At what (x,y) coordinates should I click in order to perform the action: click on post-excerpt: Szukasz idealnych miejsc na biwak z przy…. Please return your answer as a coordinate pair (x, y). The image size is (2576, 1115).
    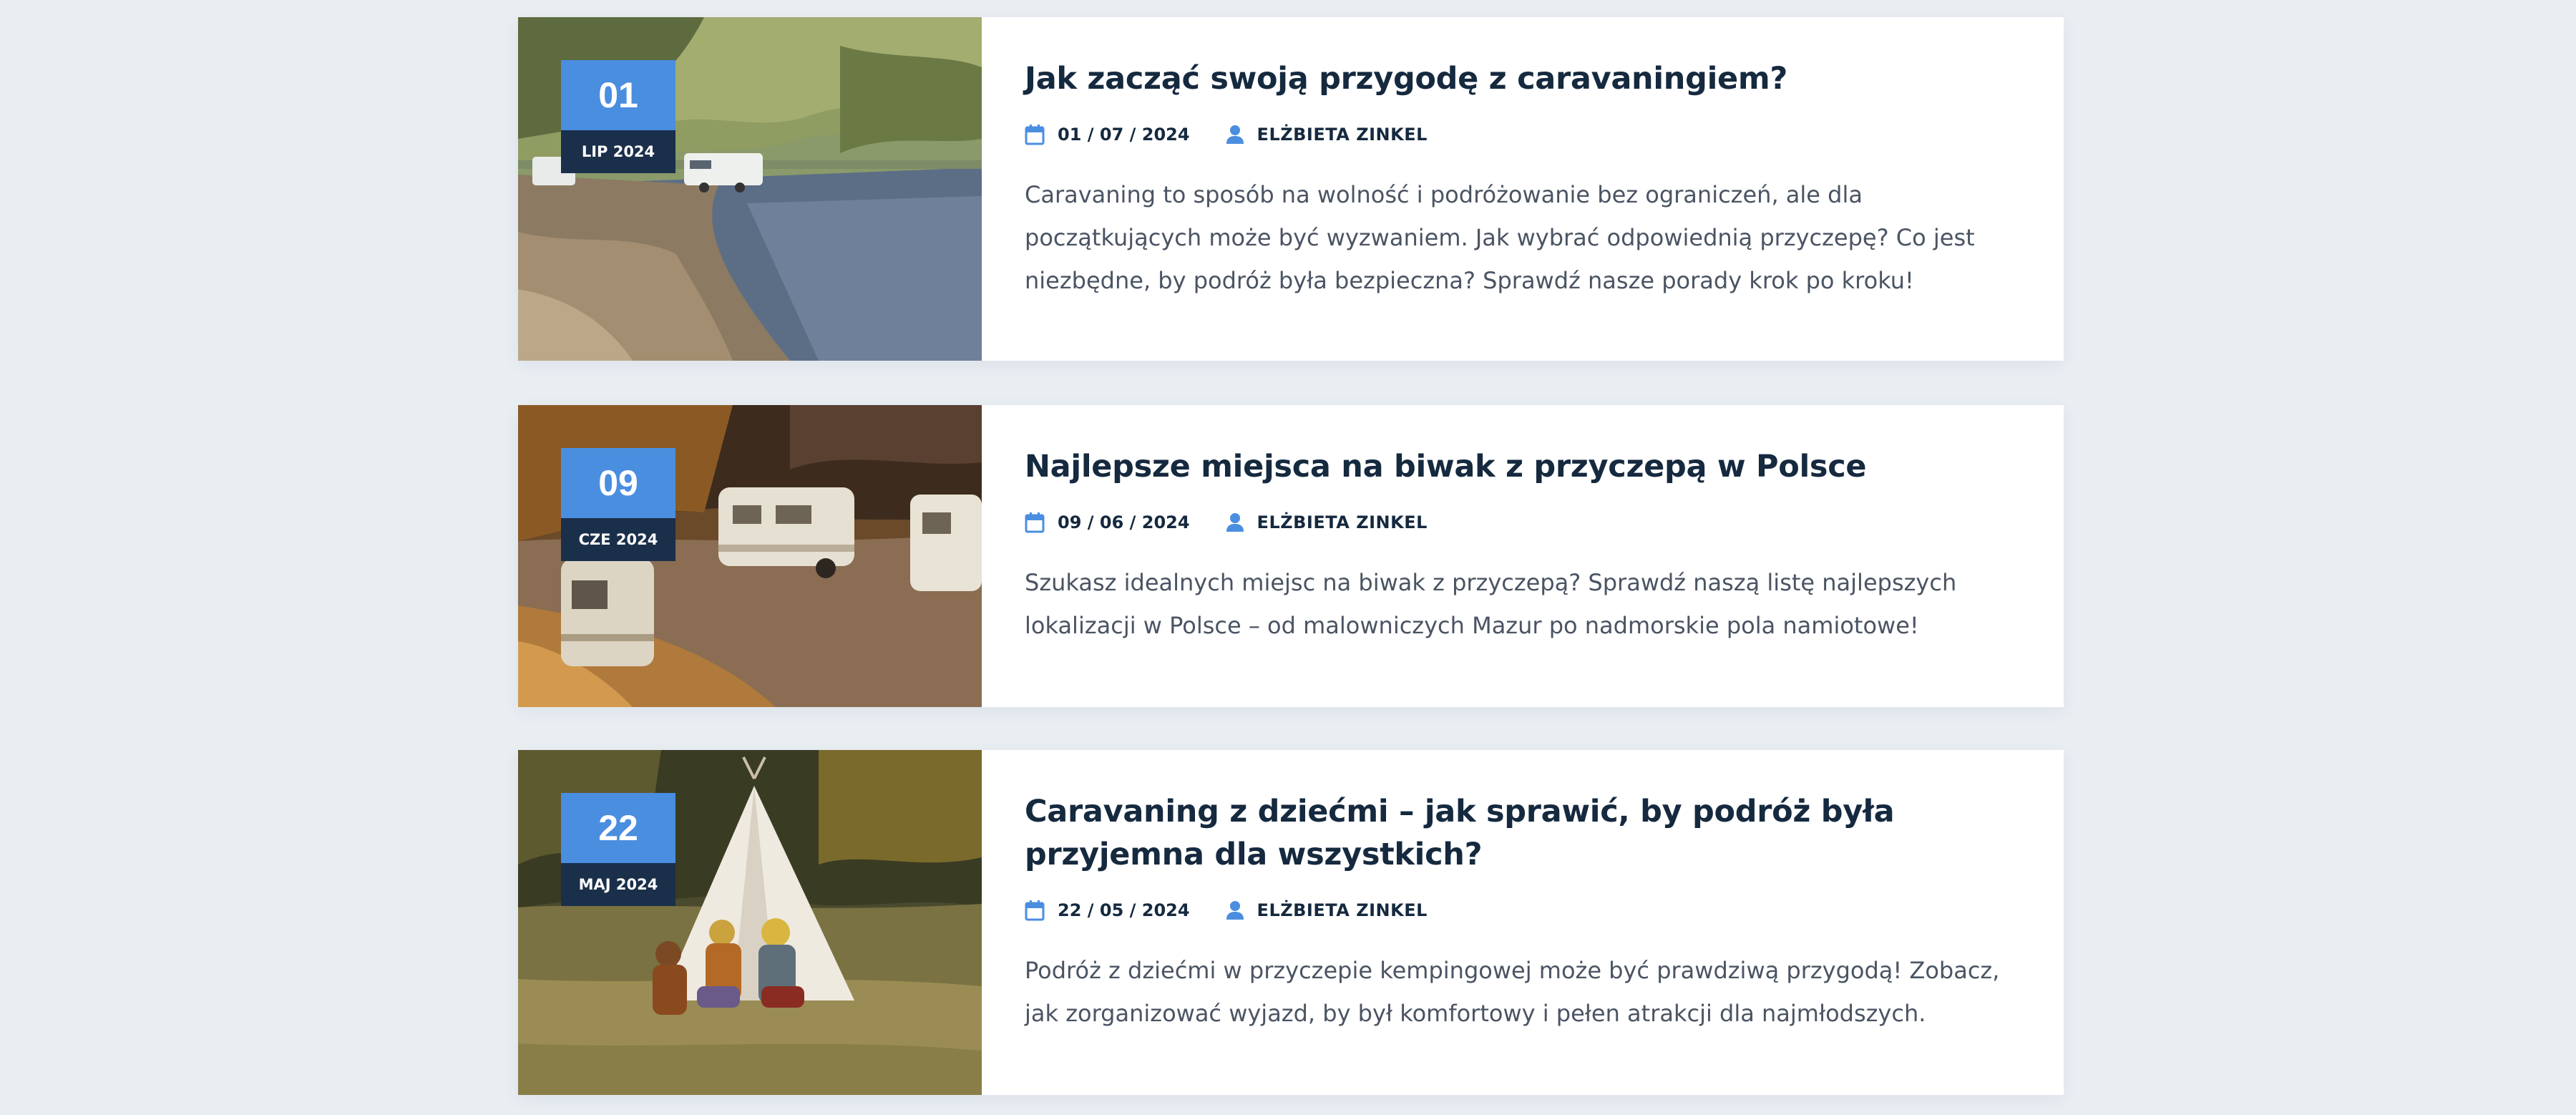
    Looking at the image, I should click on (1491, 604).